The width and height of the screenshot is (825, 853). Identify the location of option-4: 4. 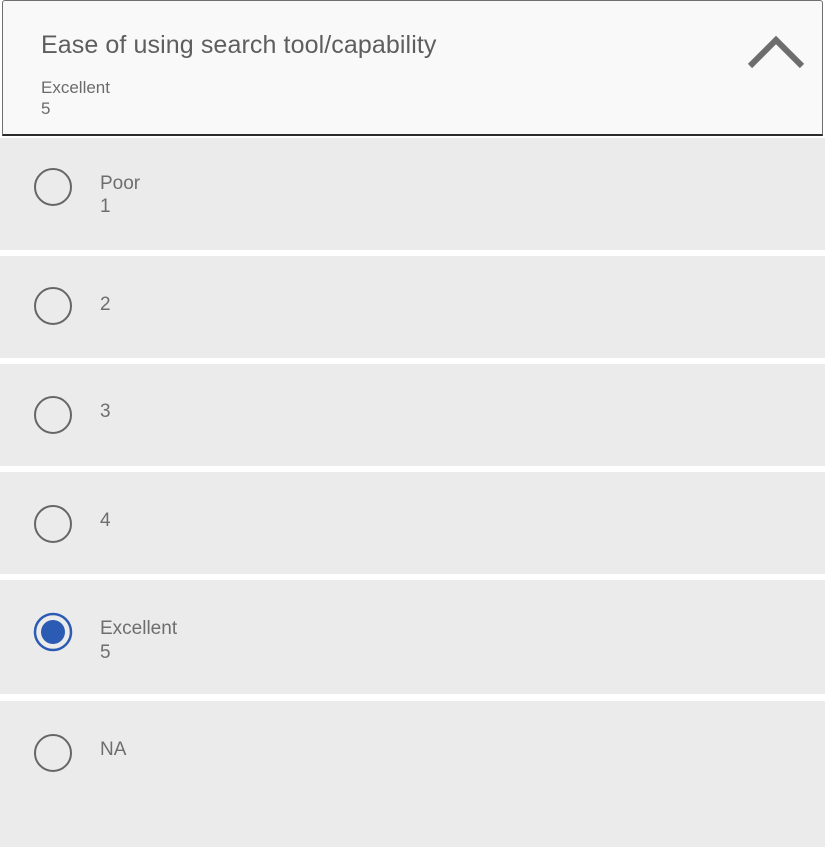
(412, 523).